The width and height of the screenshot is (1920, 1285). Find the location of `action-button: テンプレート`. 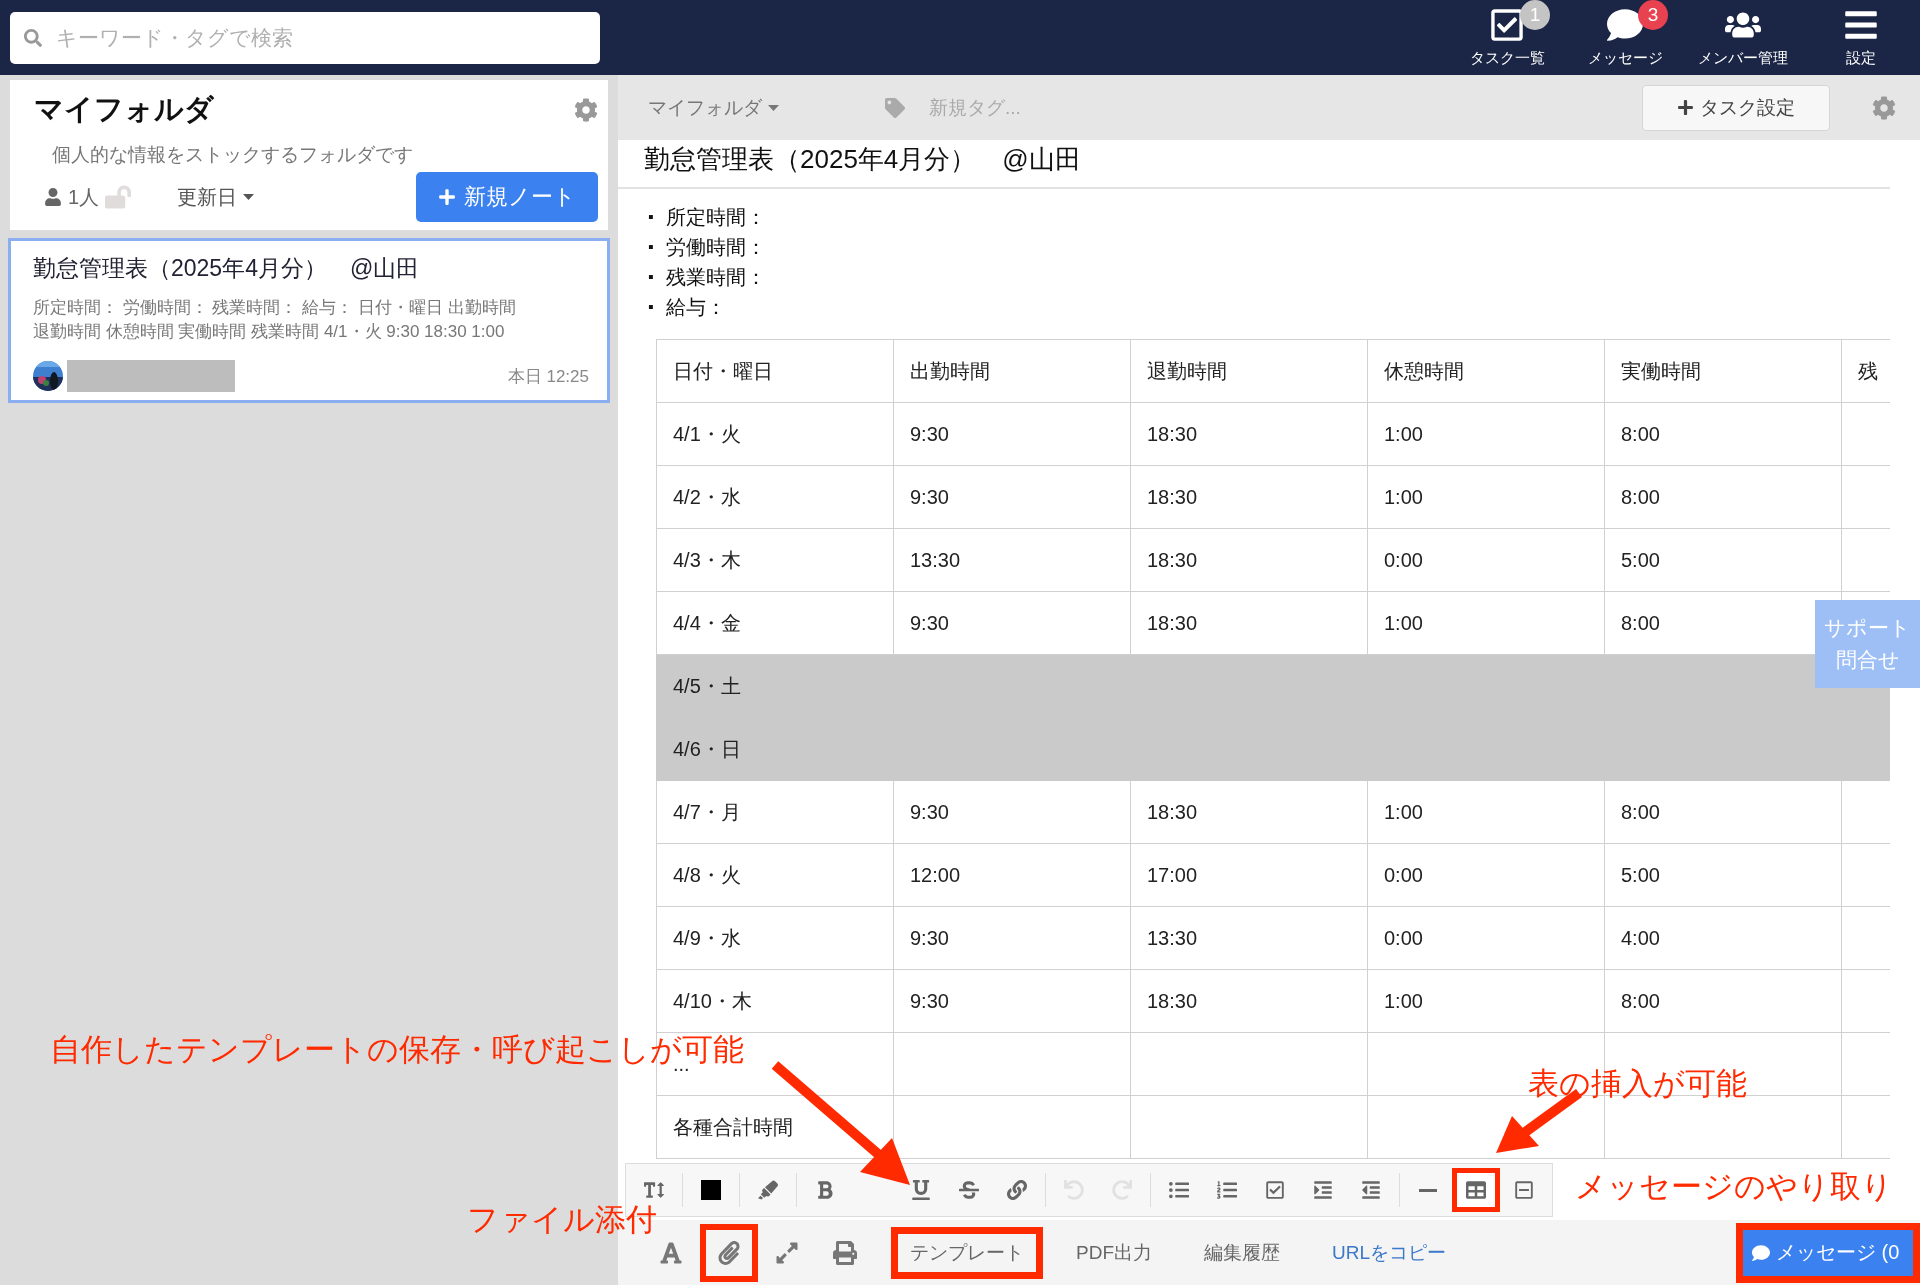

action-button: テンプレート is located at coordinates (967, 1252).